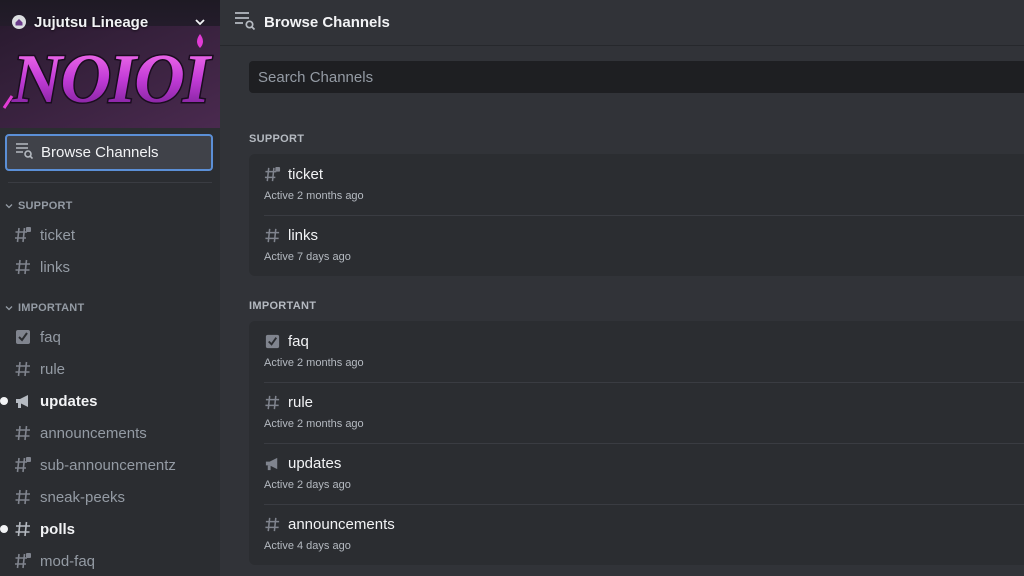 Image resolution: width=1024 pixels, height=576 pixels. I want to click on sidebar-channel-ticket: ticket, so click(111, 235).